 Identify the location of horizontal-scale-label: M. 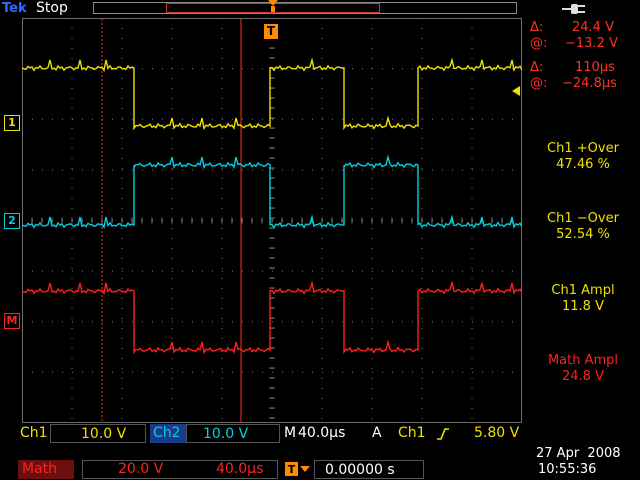
(290, 433).